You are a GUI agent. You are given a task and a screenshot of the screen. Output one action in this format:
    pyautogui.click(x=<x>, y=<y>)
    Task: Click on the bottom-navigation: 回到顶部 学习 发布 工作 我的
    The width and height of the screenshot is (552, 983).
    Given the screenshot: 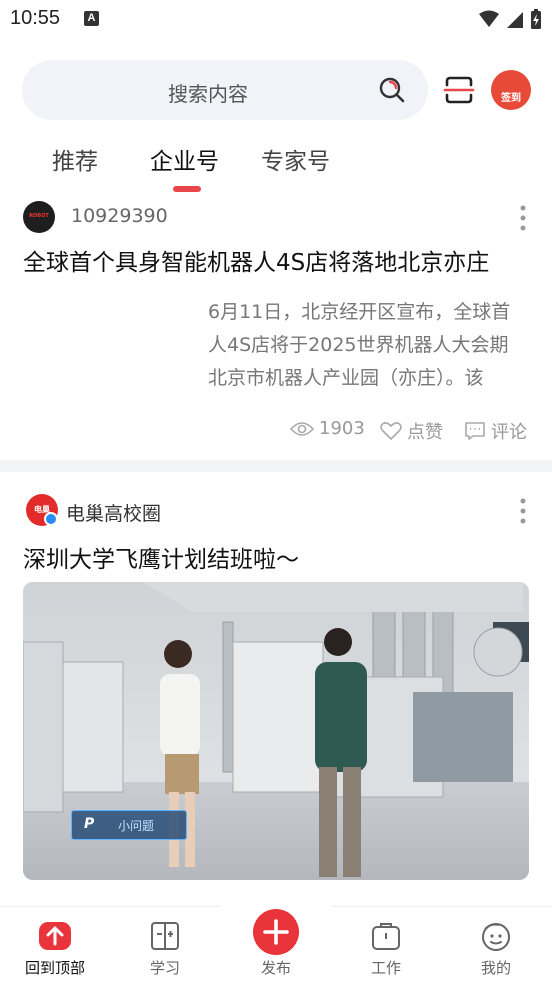 What is the action you would take?
    pyautogui.click(x=276, y=939)
    